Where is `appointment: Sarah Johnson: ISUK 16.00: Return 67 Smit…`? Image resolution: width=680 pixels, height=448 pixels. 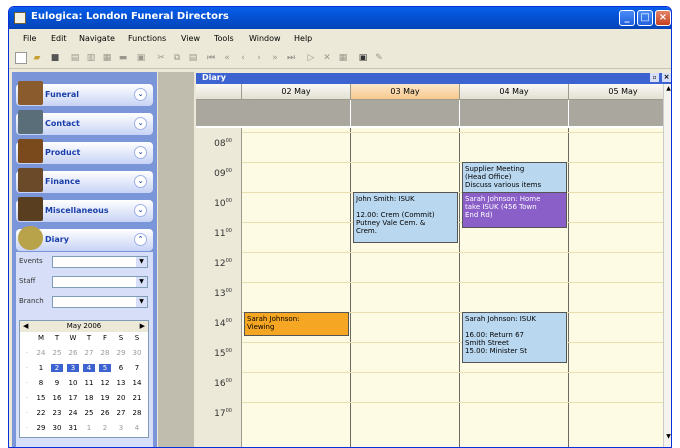
appointment: Sarah Johnson: ISUK 16.00: Return 67 Smit… is located at coordinates (514, 337).